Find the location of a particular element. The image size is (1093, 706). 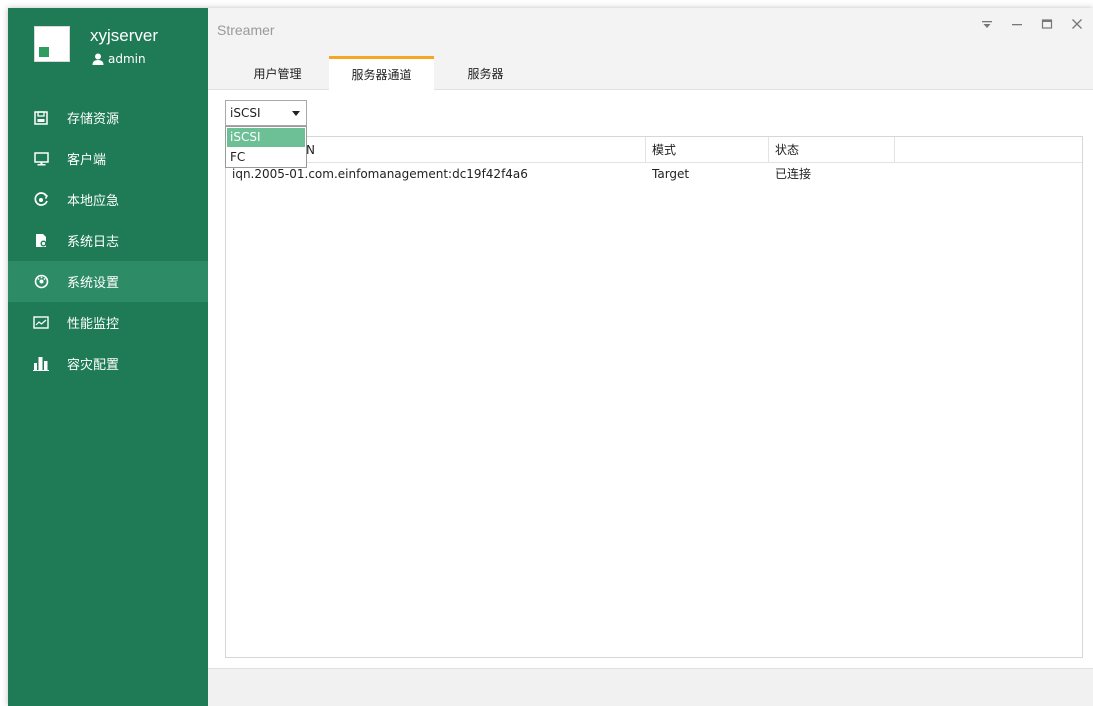

sidebar-item-label: 存储资源 is located at coordinates (93, 119).